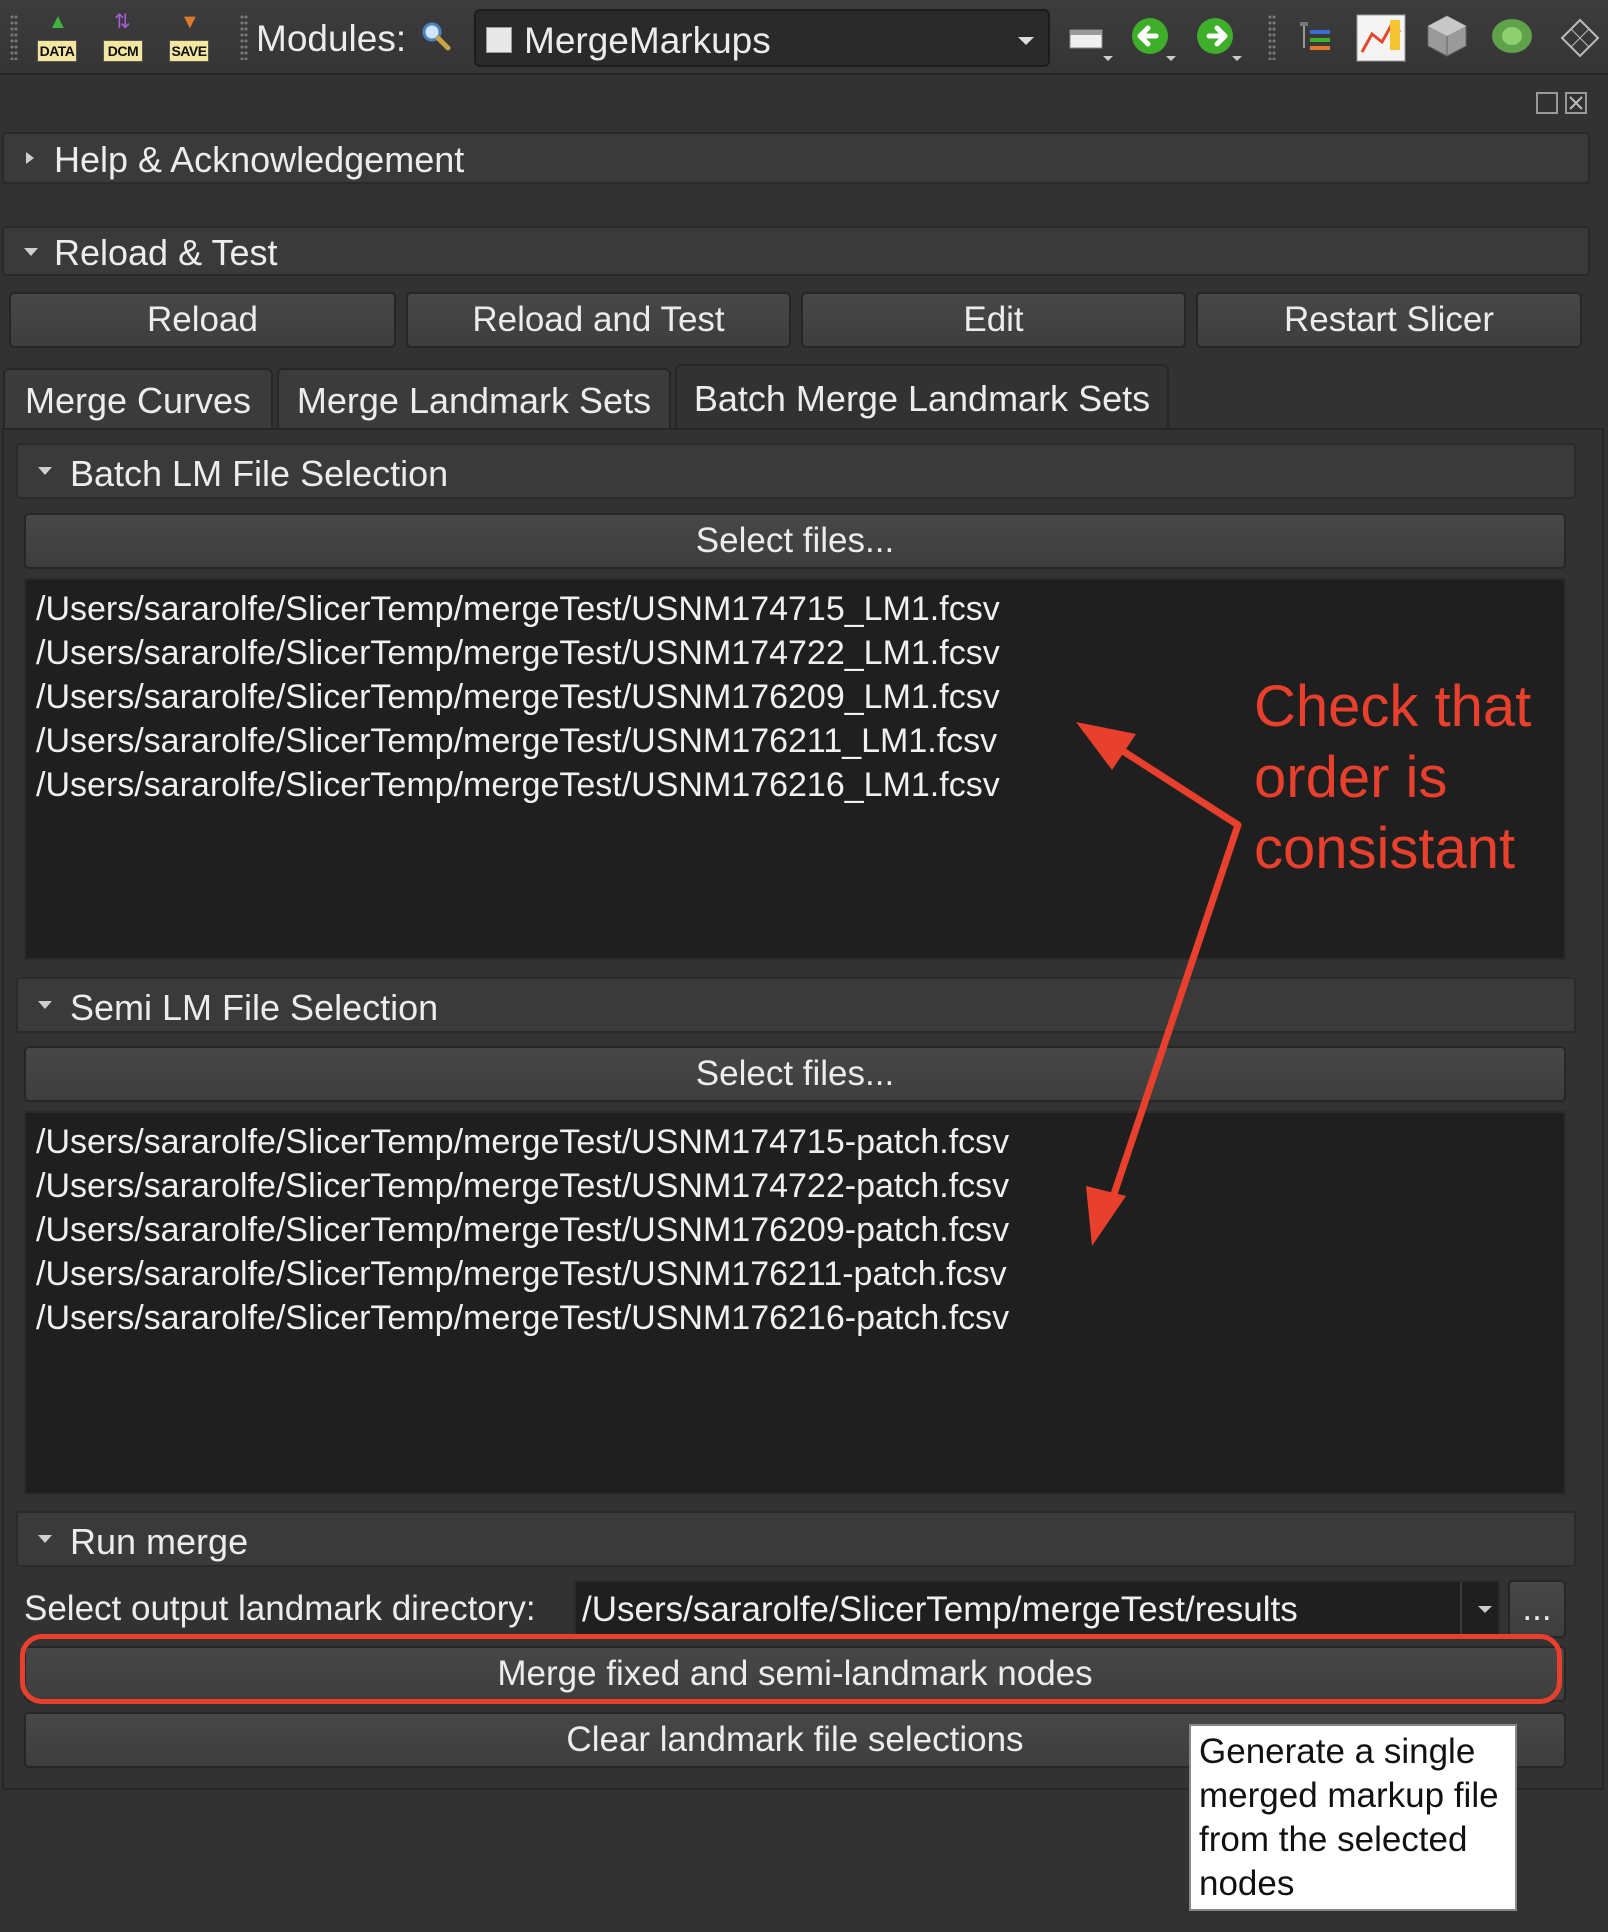  Describe the element at coordinates (1349, 1795) in the screenshot. I see `tooltip-line: merged markup file` at that location.